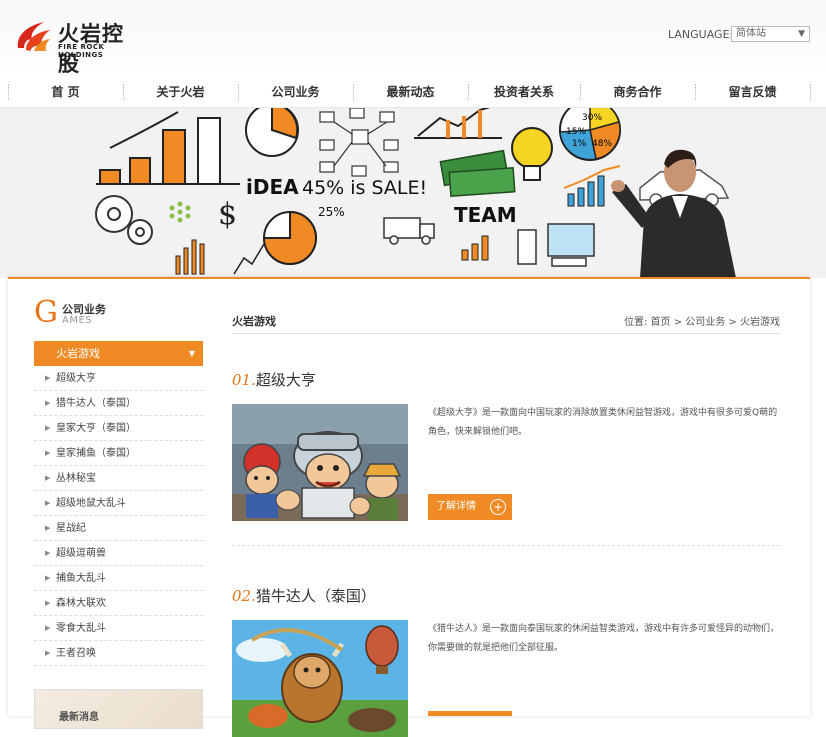 The image size is (826, 737). Describe the element at coordinates (801, 34) in the screenshot. I see `chevron-down-icon: ▼` at that location.